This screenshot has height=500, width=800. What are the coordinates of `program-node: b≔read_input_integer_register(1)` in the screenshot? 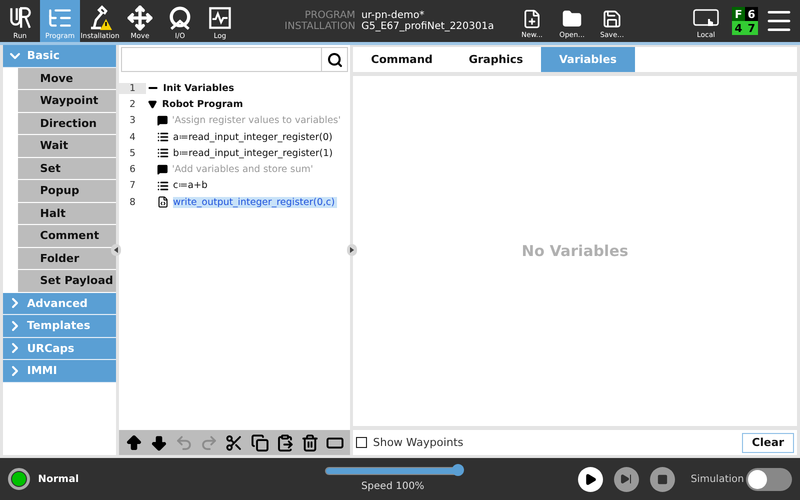 It's located at (254, 153).